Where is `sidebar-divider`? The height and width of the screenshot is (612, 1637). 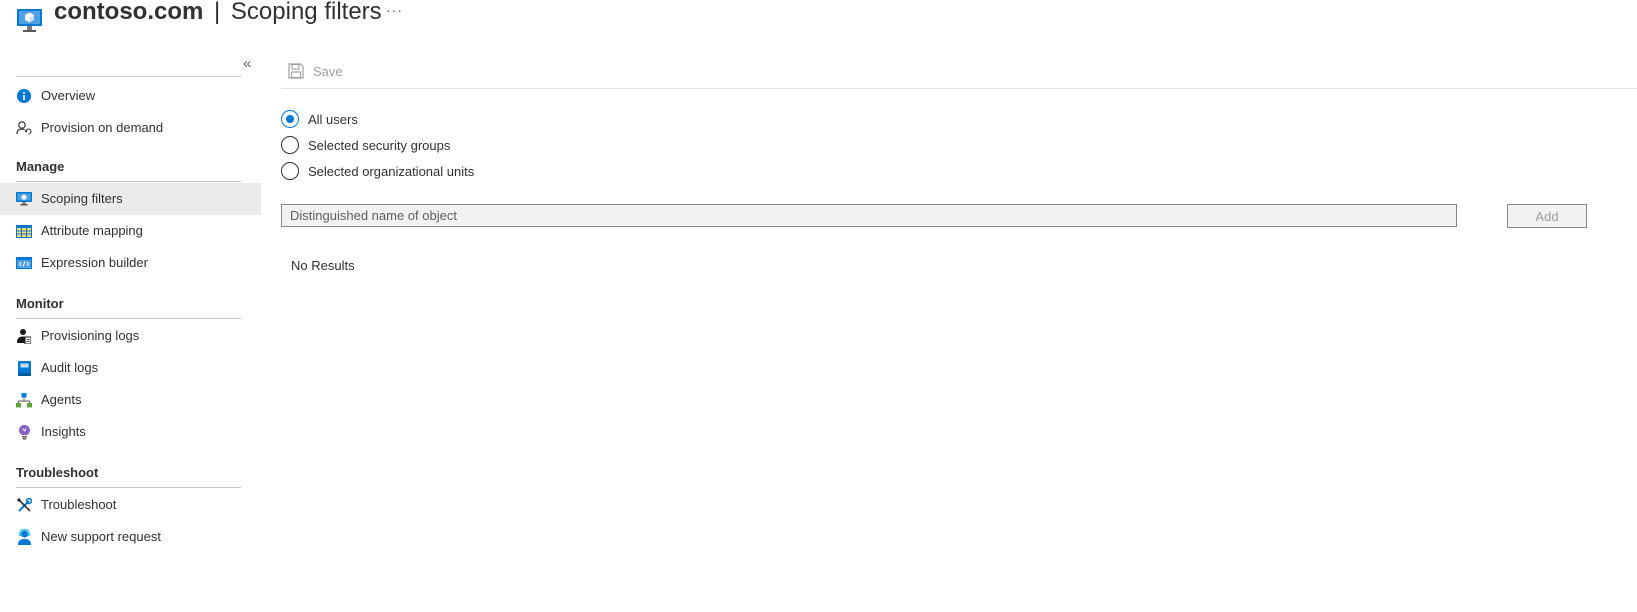
sidebar-divider is located at coordinates (128, 76).